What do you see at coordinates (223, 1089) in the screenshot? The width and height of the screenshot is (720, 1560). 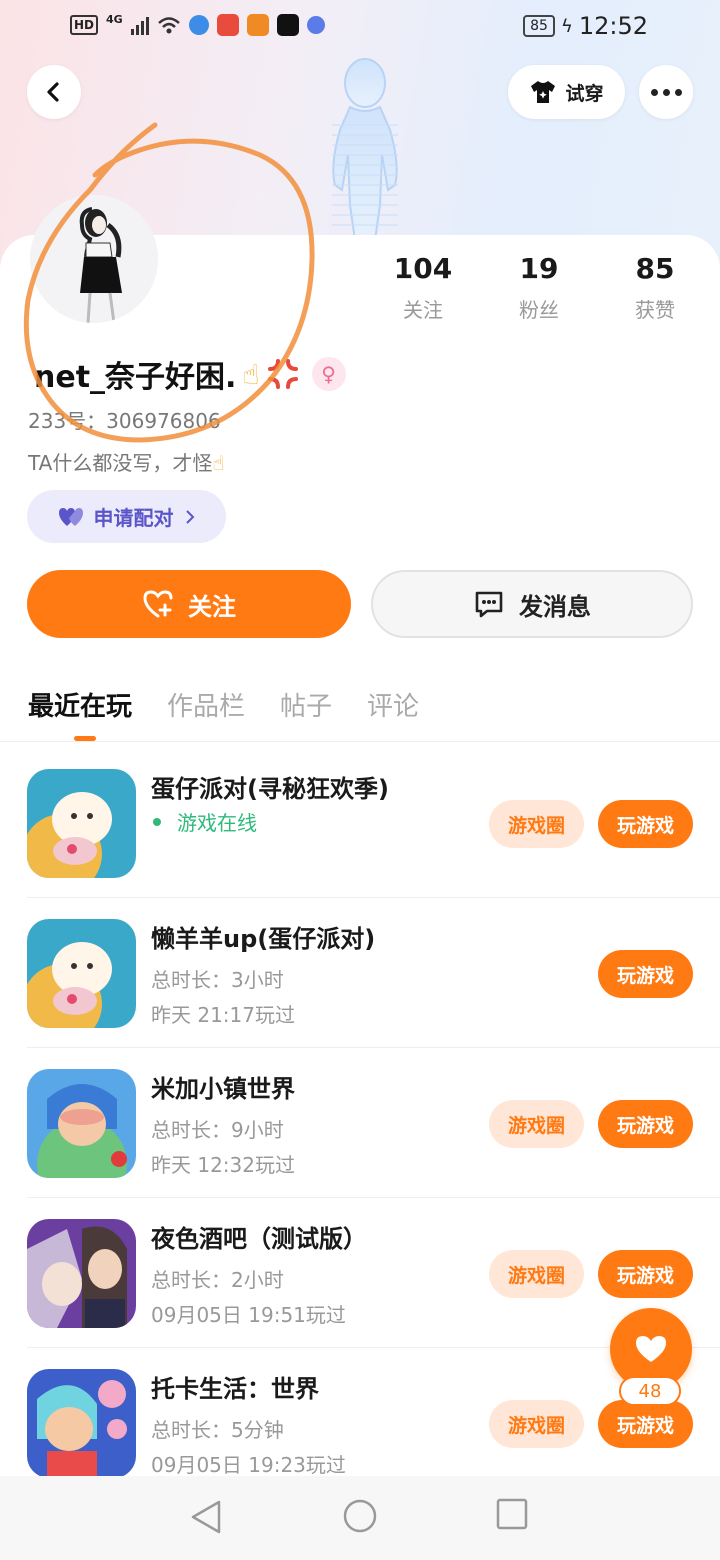 I see `game-name: 米加小镇世界` at bounding box center [223, 1089].